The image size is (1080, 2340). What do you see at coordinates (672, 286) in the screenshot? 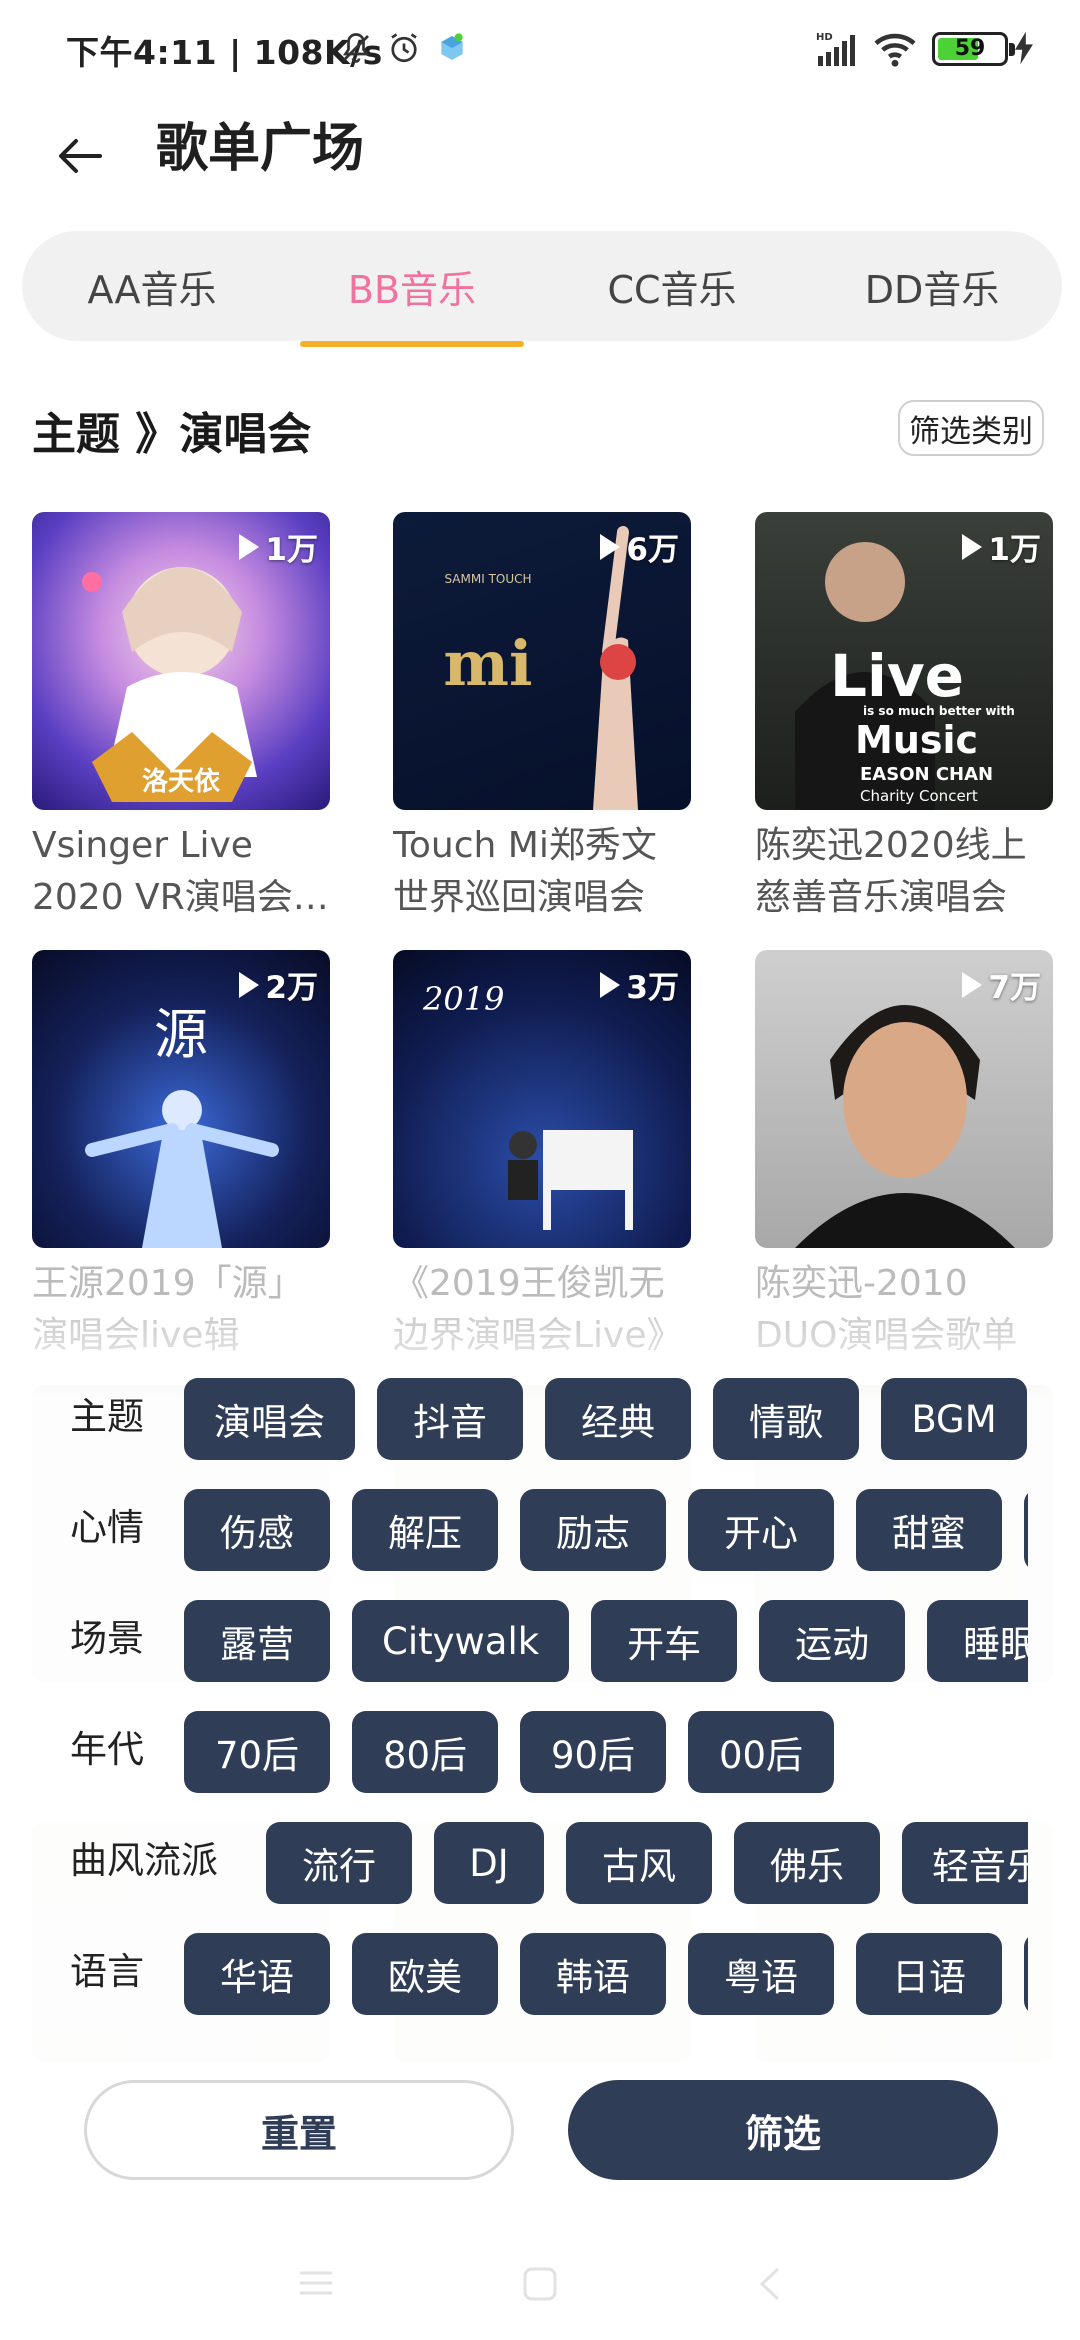
I see `tab-cc-music: CC音乐` at bounding box center [672, 286].